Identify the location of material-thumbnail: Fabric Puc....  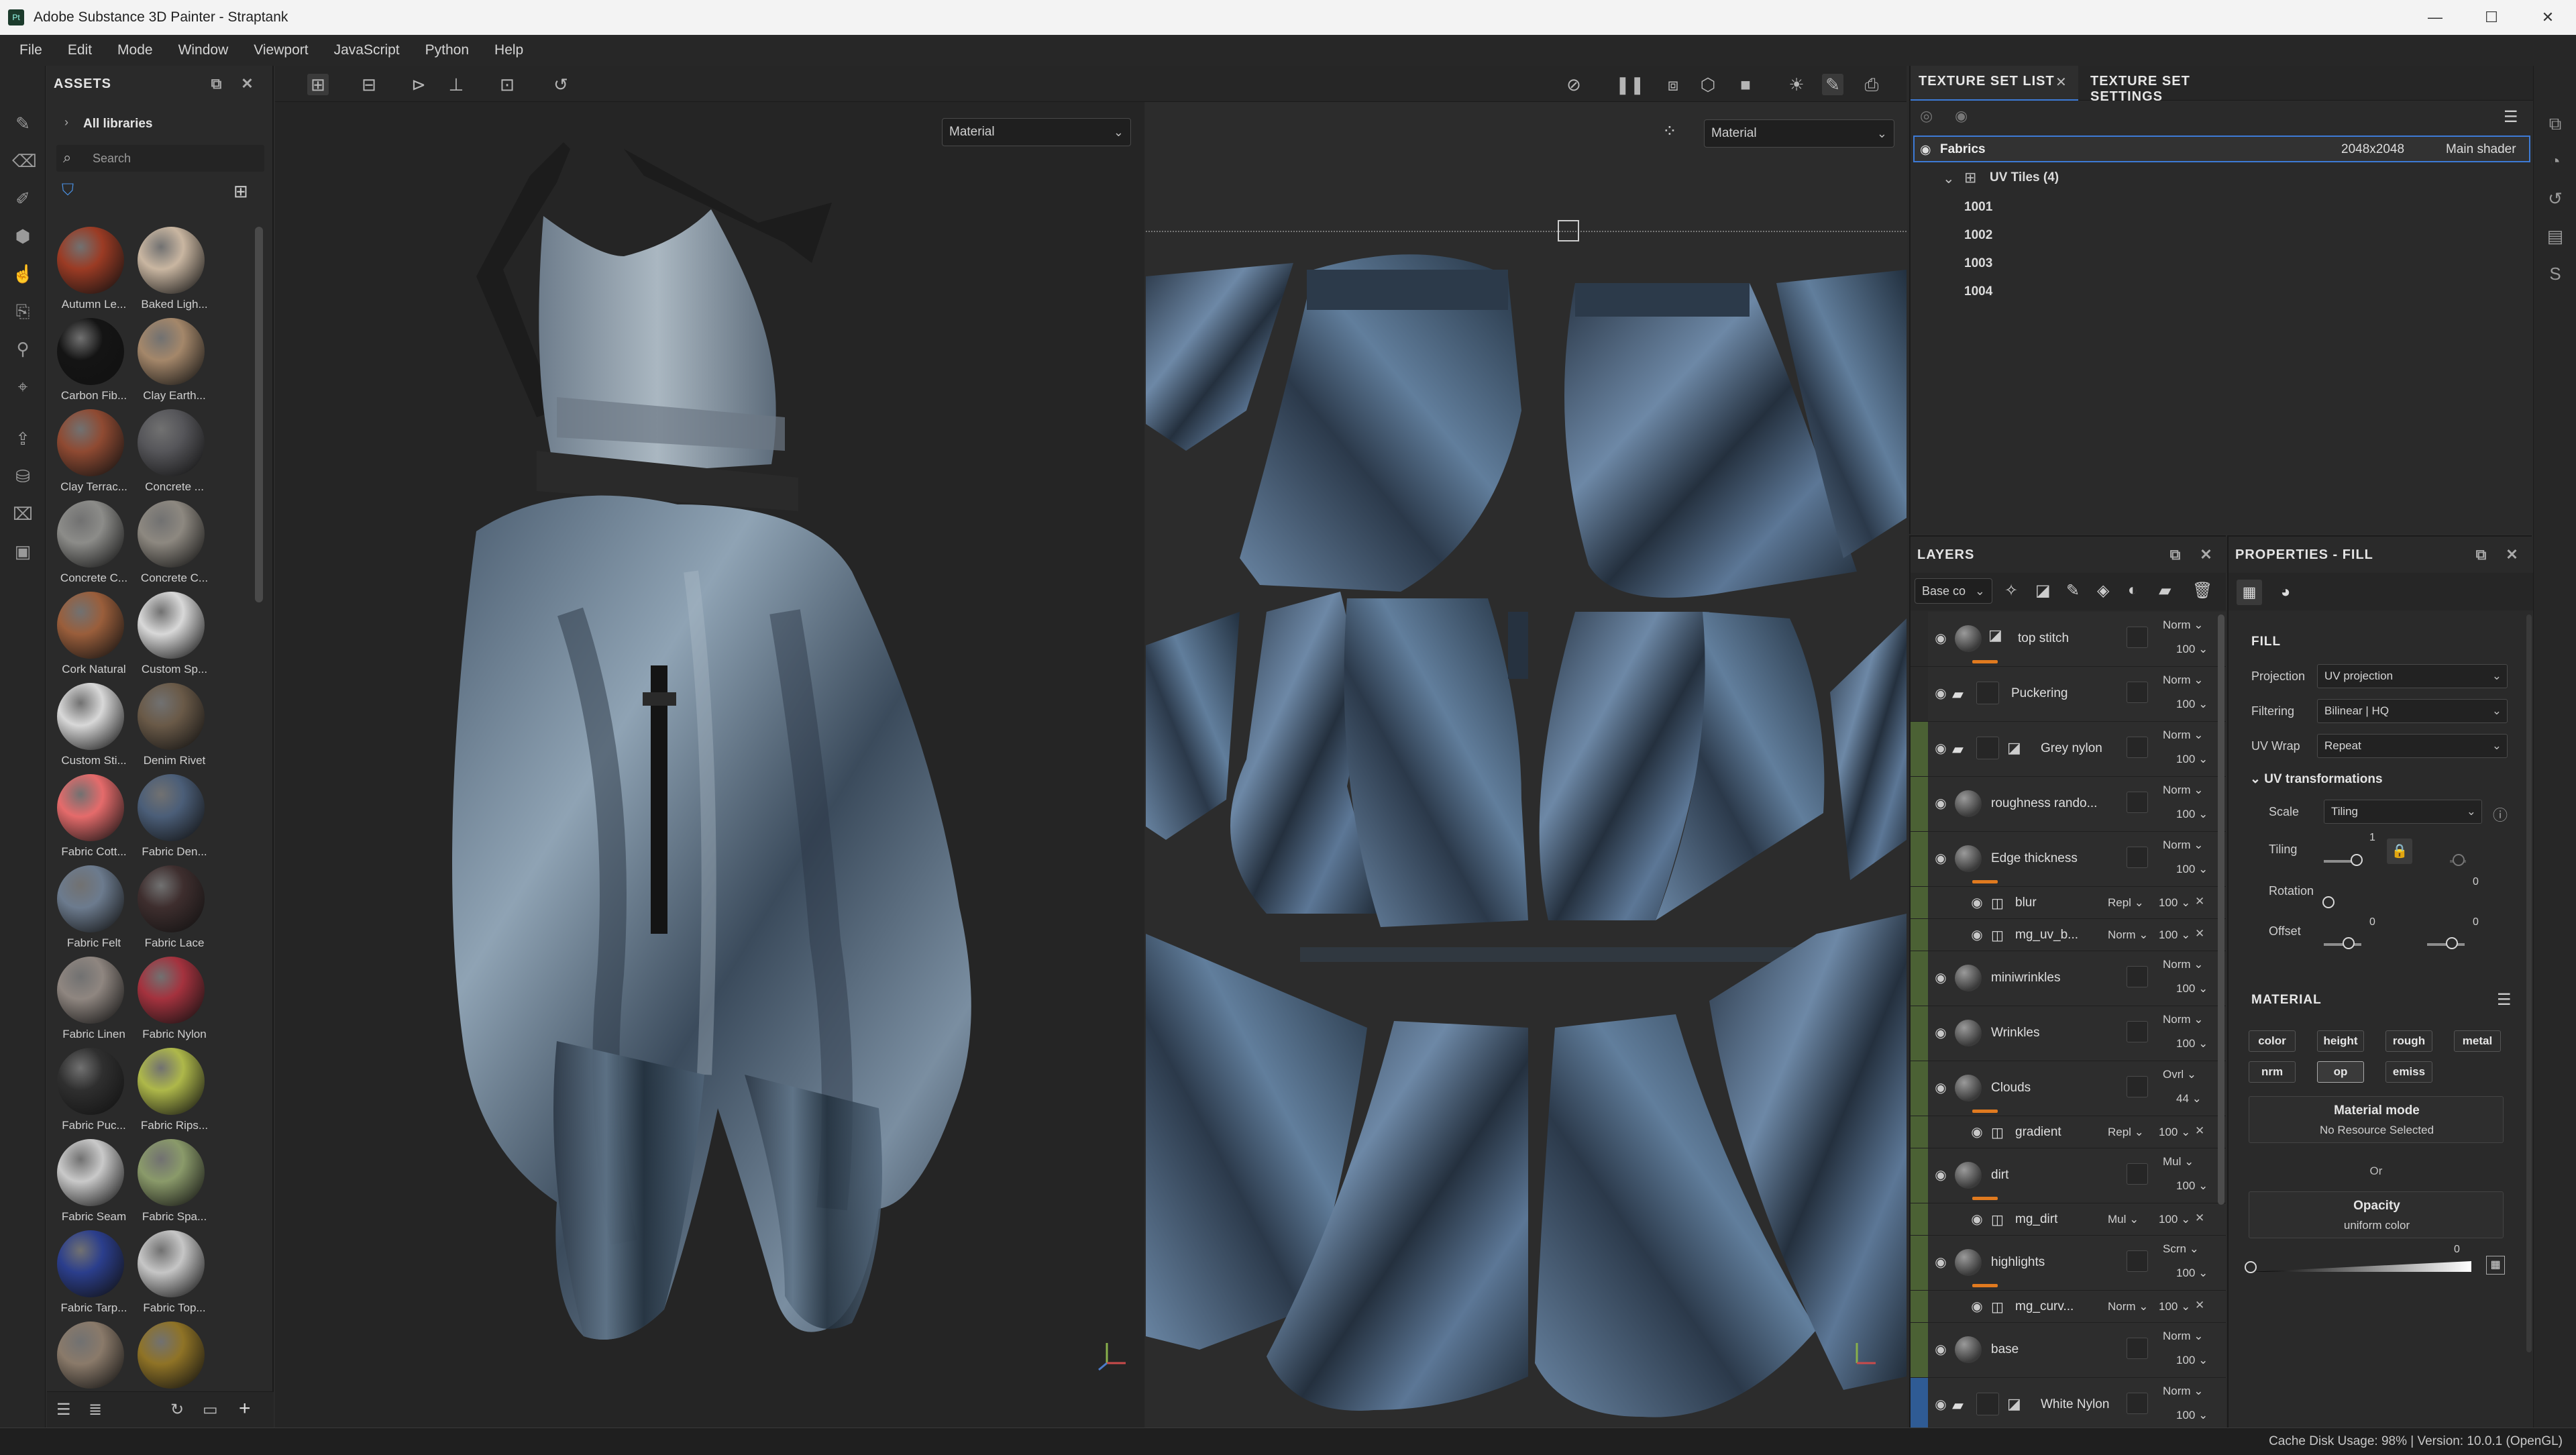
(90, 1093).